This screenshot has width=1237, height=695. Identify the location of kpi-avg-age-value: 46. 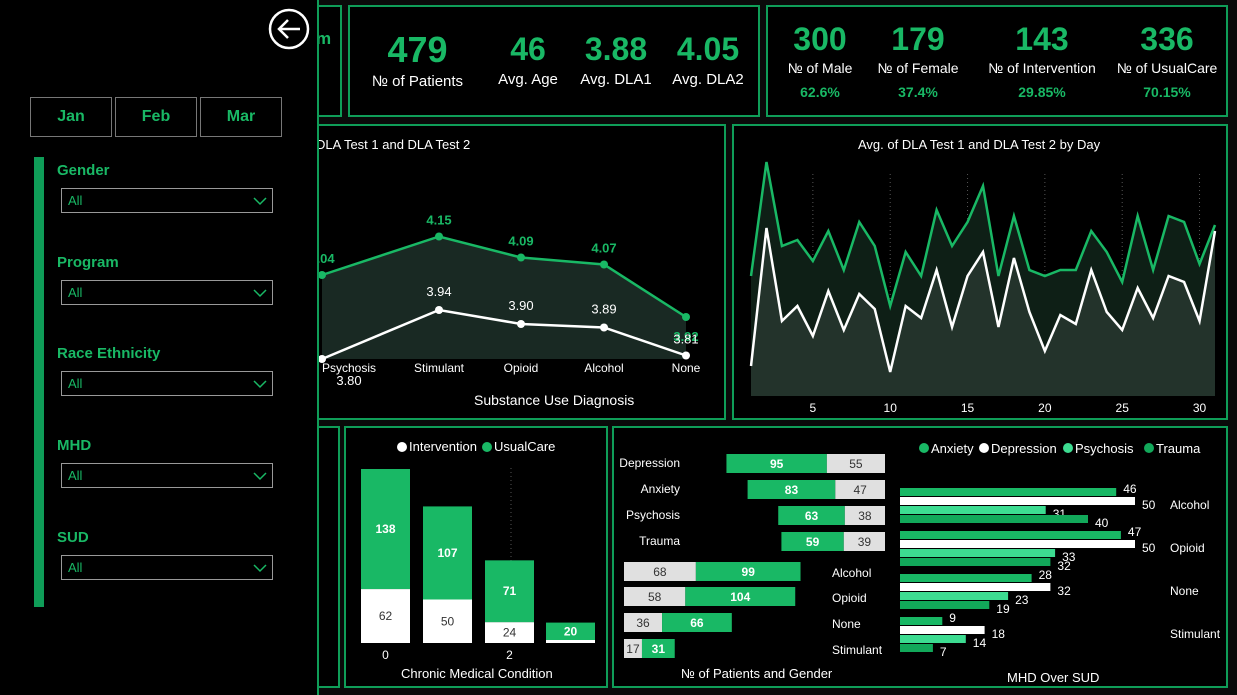
(528, 49).